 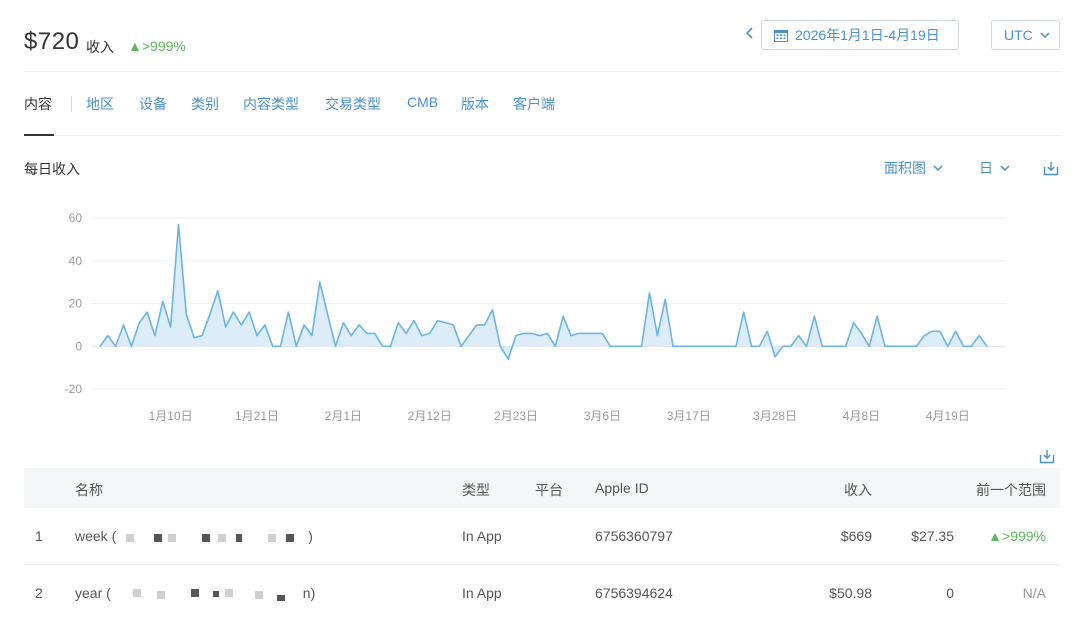 What do you see at coordinates (38, 104) in the screenshot?
I see `tab-content: 内容` at bounding box center [38, 104].